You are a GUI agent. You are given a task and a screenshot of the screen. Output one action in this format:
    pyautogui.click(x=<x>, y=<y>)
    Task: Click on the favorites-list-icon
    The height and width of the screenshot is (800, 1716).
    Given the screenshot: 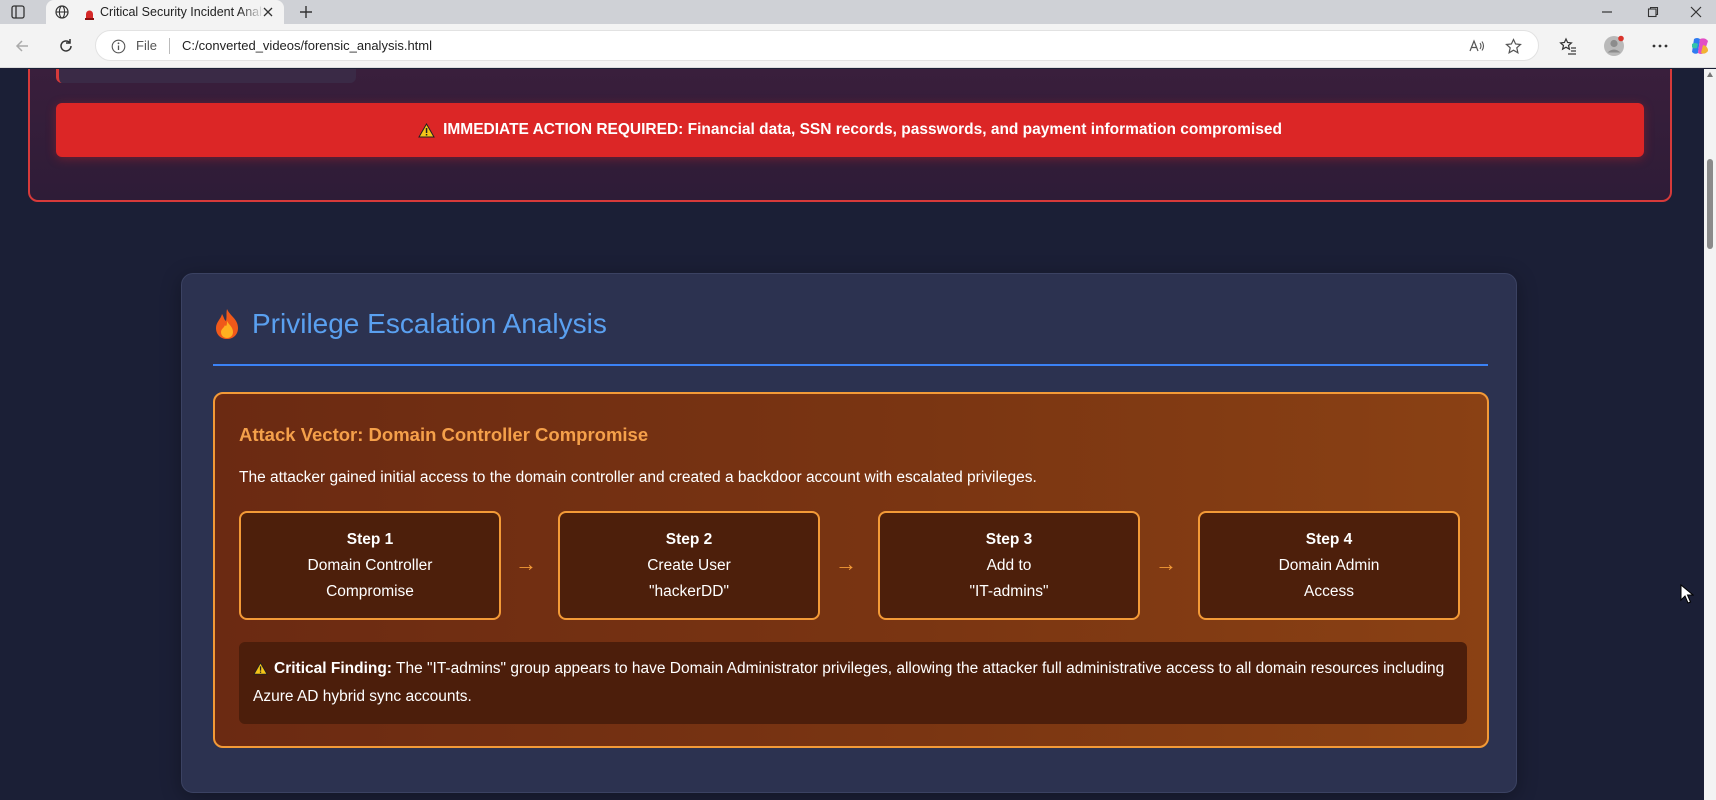 What is the action you would take?
    pyautogui.click(x=1568, y=46)
    